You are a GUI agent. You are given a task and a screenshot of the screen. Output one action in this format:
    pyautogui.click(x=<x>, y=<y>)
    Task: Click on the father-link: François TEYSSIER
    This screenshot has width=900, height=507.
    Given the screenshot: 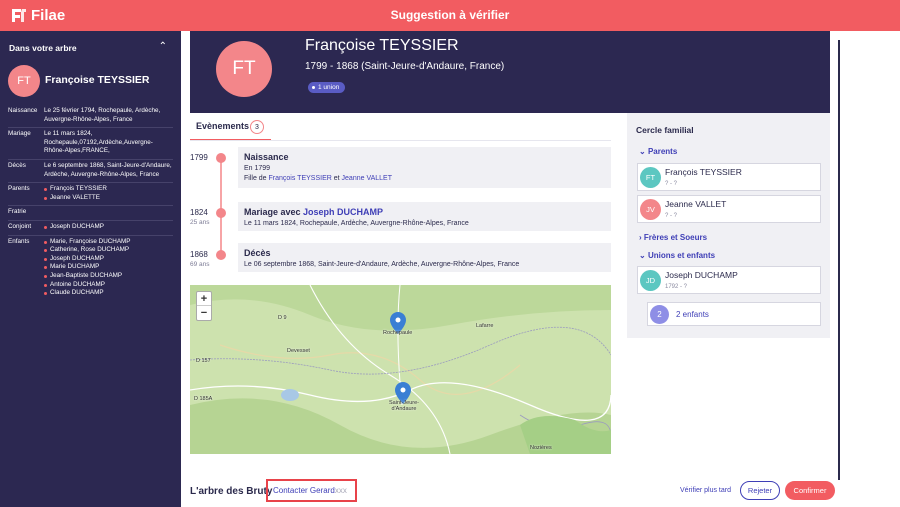 What is the action you would take?
    pyautogui.click(x=300, y=178)
    